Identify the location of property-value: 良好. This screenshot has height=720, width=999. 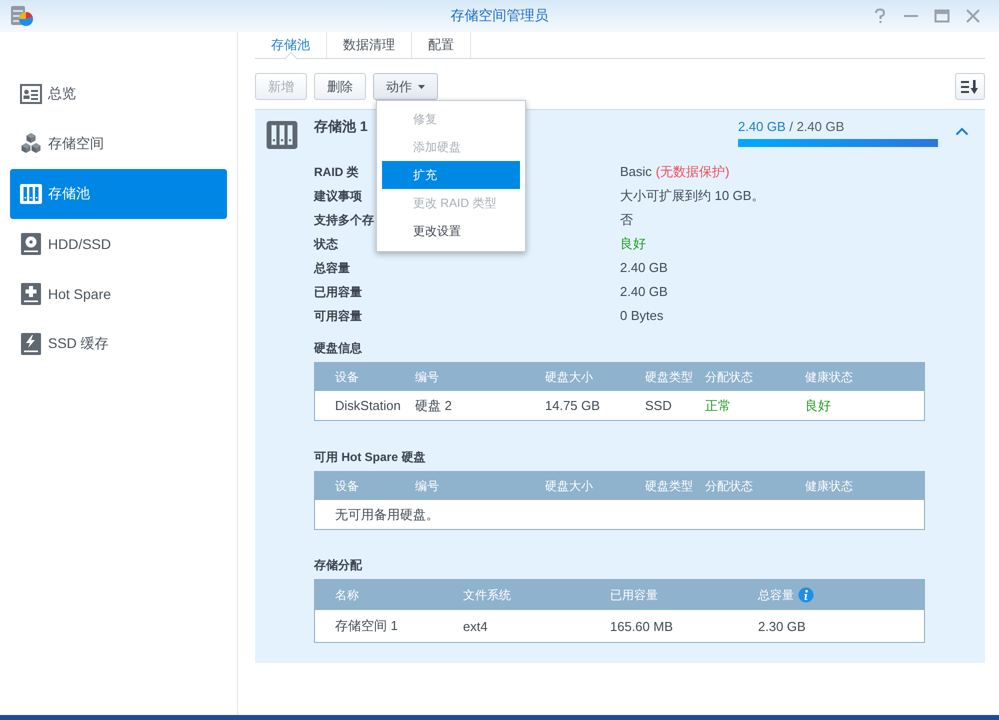
(633, 244).